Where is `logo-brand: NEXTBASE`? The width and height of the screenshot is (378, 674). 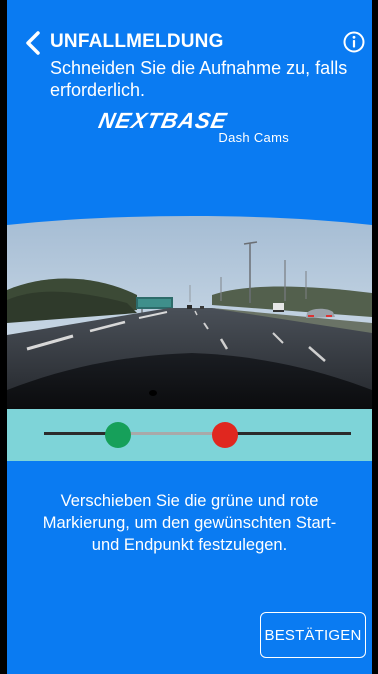
logo-brand: NEXTBASE is located at coordinates (163, 120).